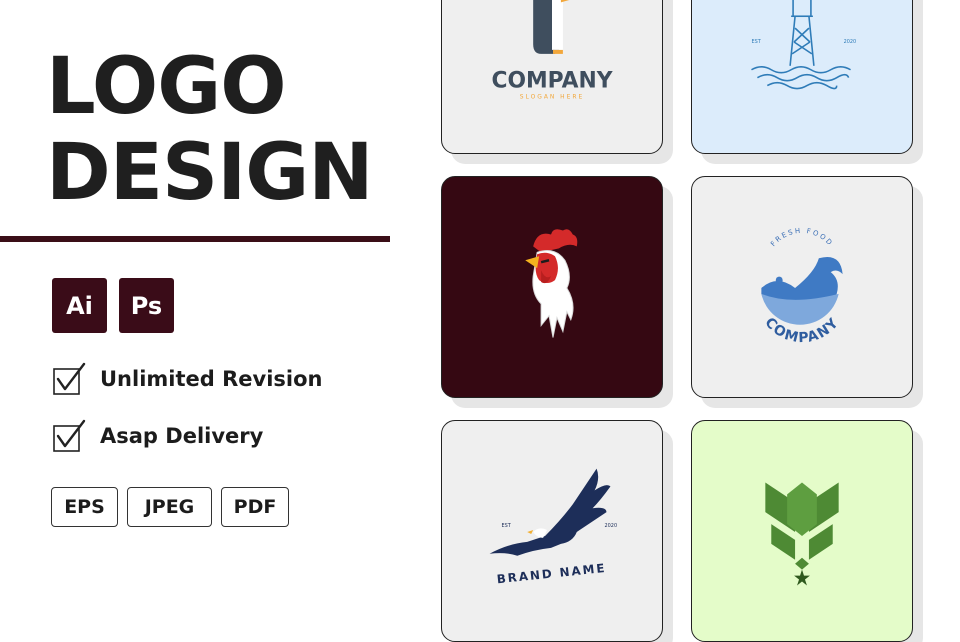 The image size is (960, 642). I want to click on title-line-2: DESIGN, so click(210, 173).